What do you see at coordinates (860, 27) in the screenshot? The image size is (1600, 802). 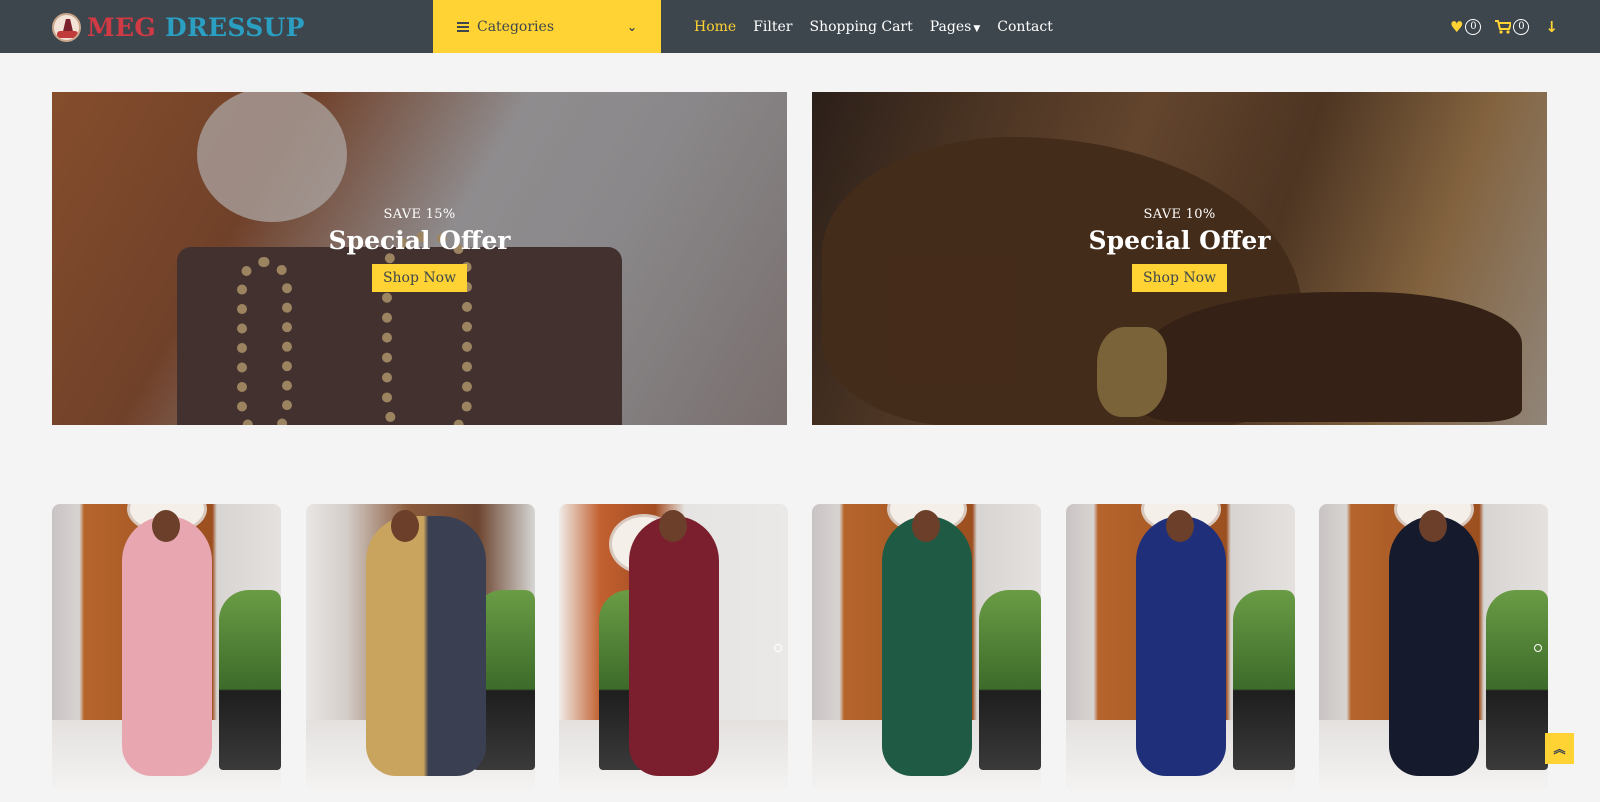 I see `nav-link-shopping-cart: Shopping Cart` at bounding box center [860, 27].